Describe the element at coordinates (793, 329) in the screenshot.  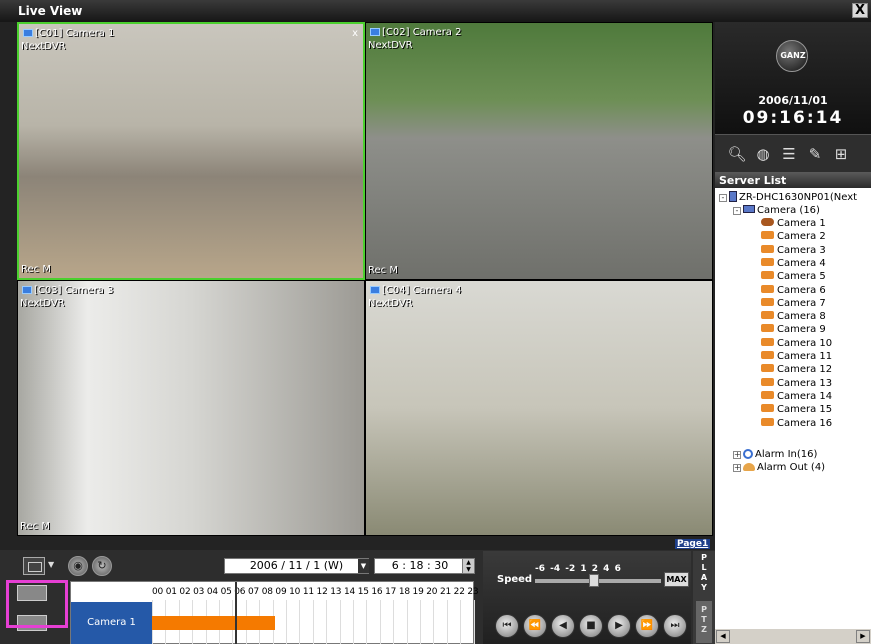
I see `tree-camera-item: Camera 9` at that location.